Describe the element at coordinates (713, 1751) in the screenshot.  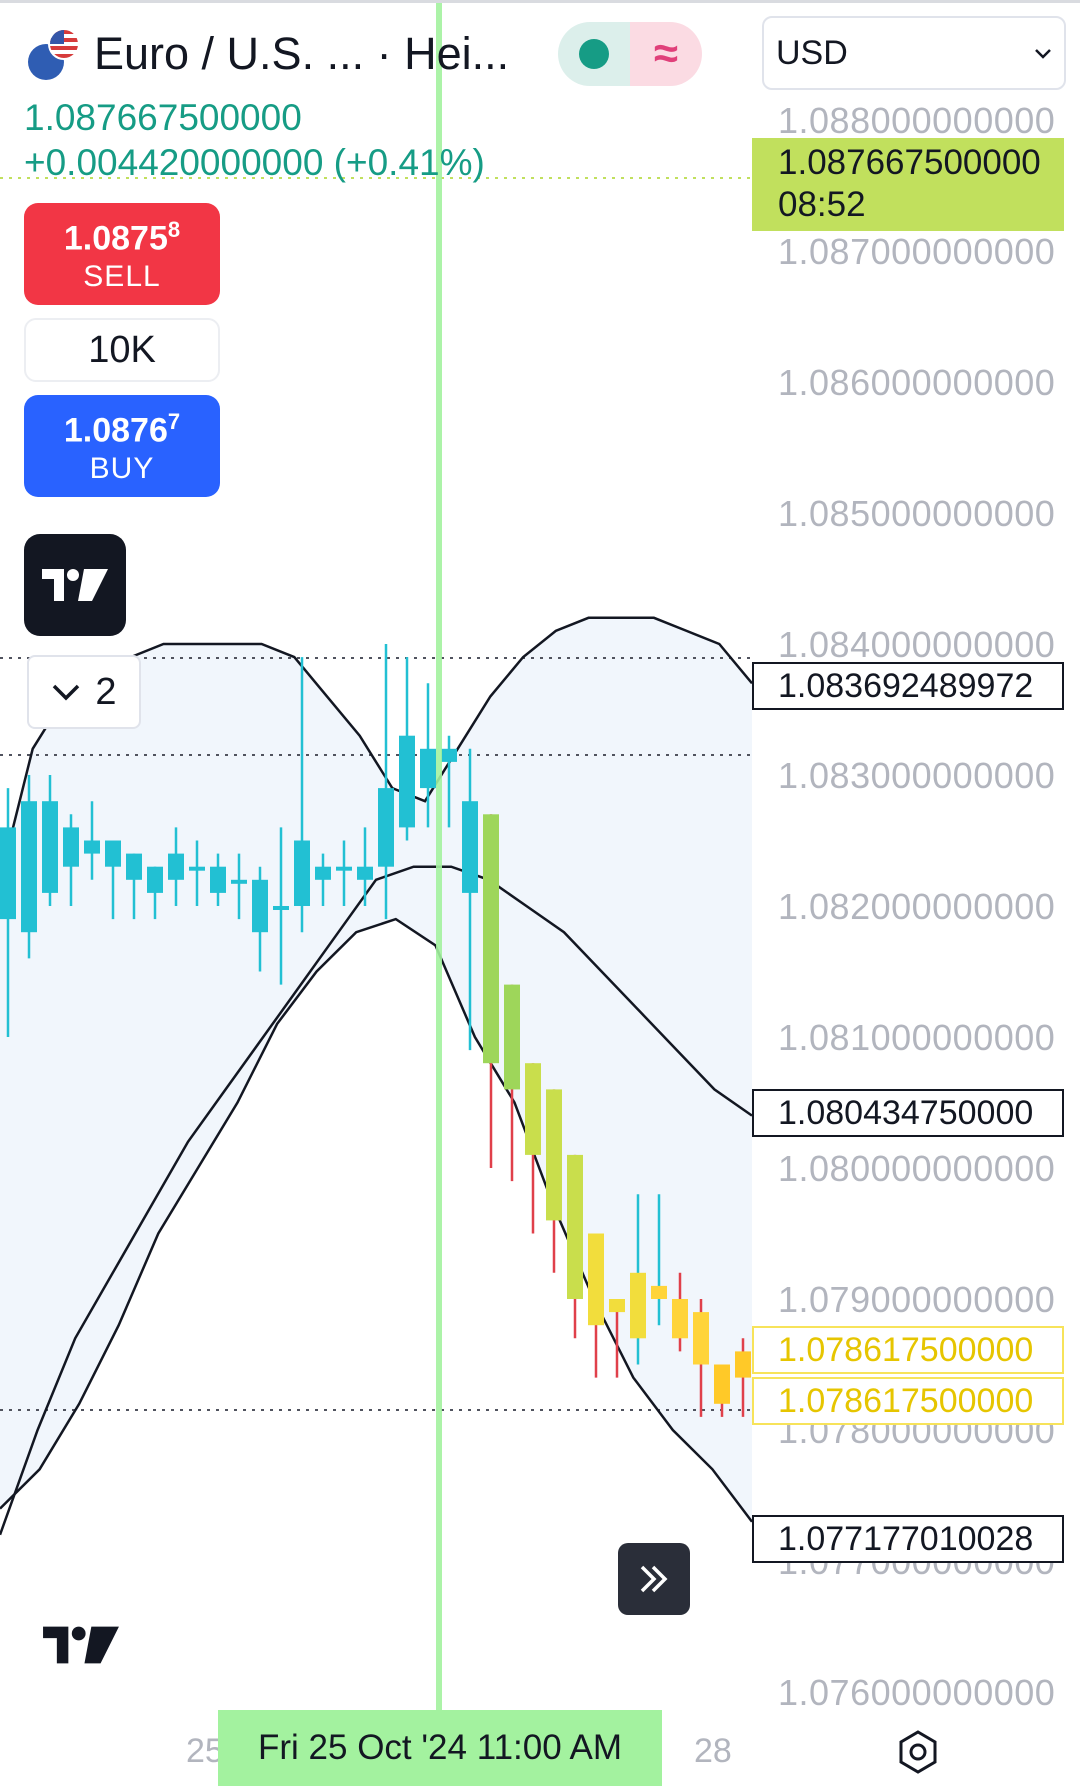
I see `time-tick: 28` at that location.